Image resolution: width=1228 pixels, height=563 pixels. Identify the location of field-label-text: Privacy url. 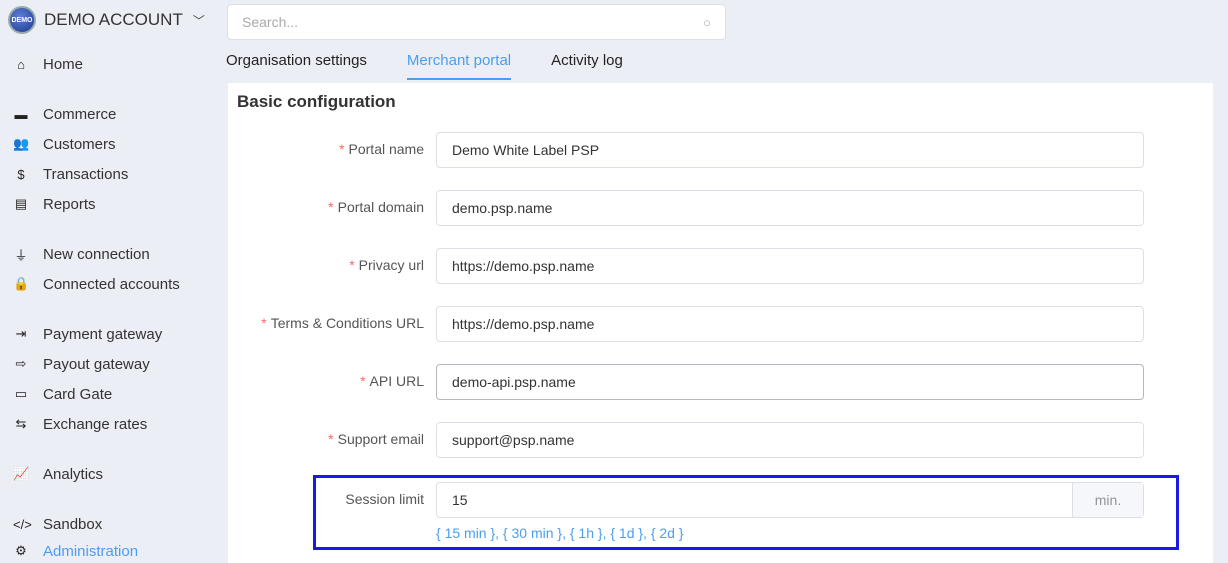
(391, 265).